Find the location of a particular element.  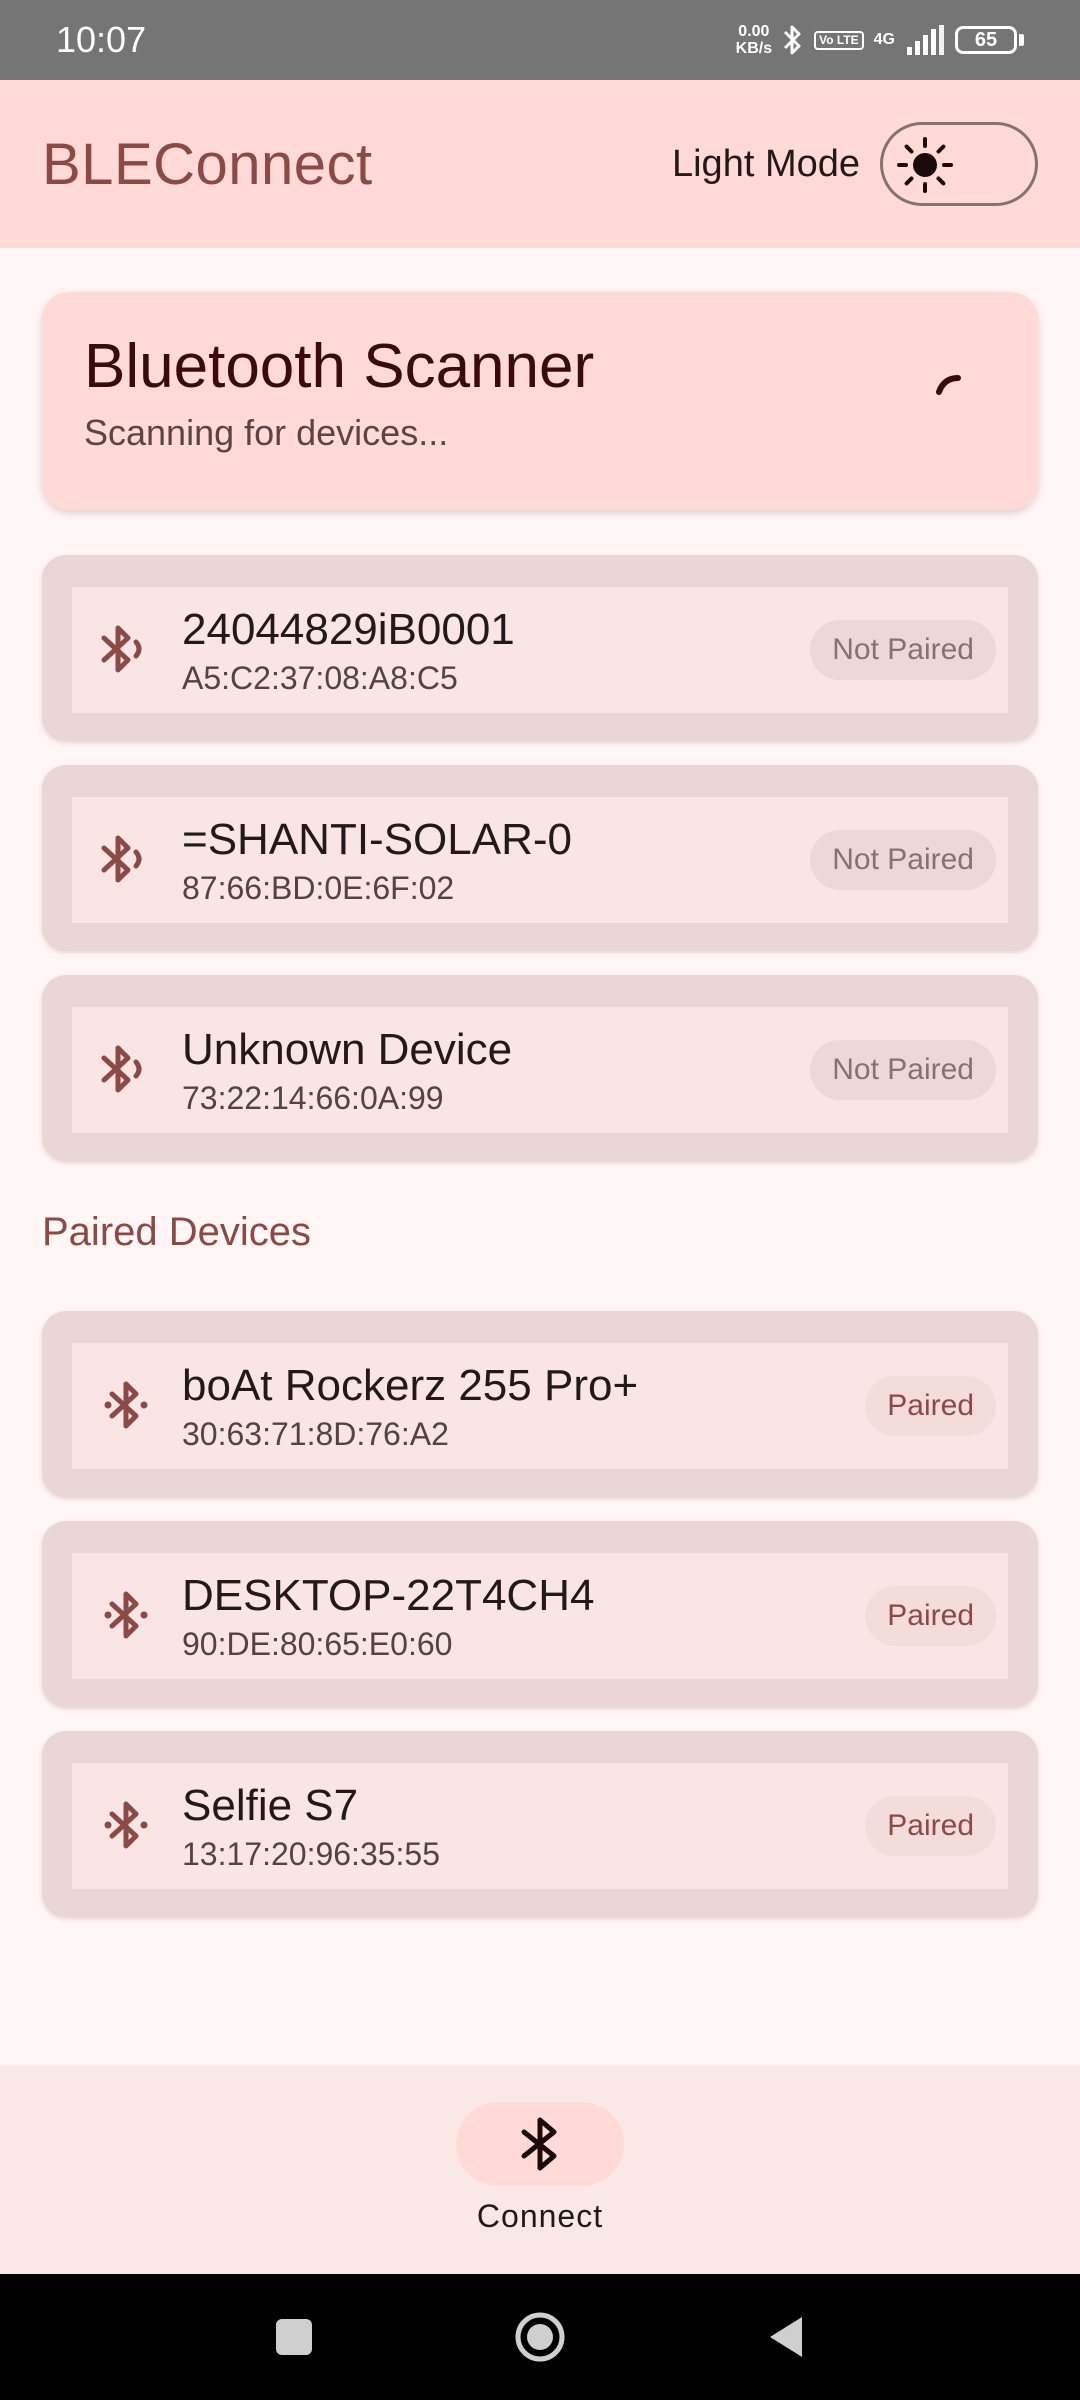

status-bar: 10:07 0.00 KB/s Vo LTE 4G 65 is located at coordinates (540, 40).